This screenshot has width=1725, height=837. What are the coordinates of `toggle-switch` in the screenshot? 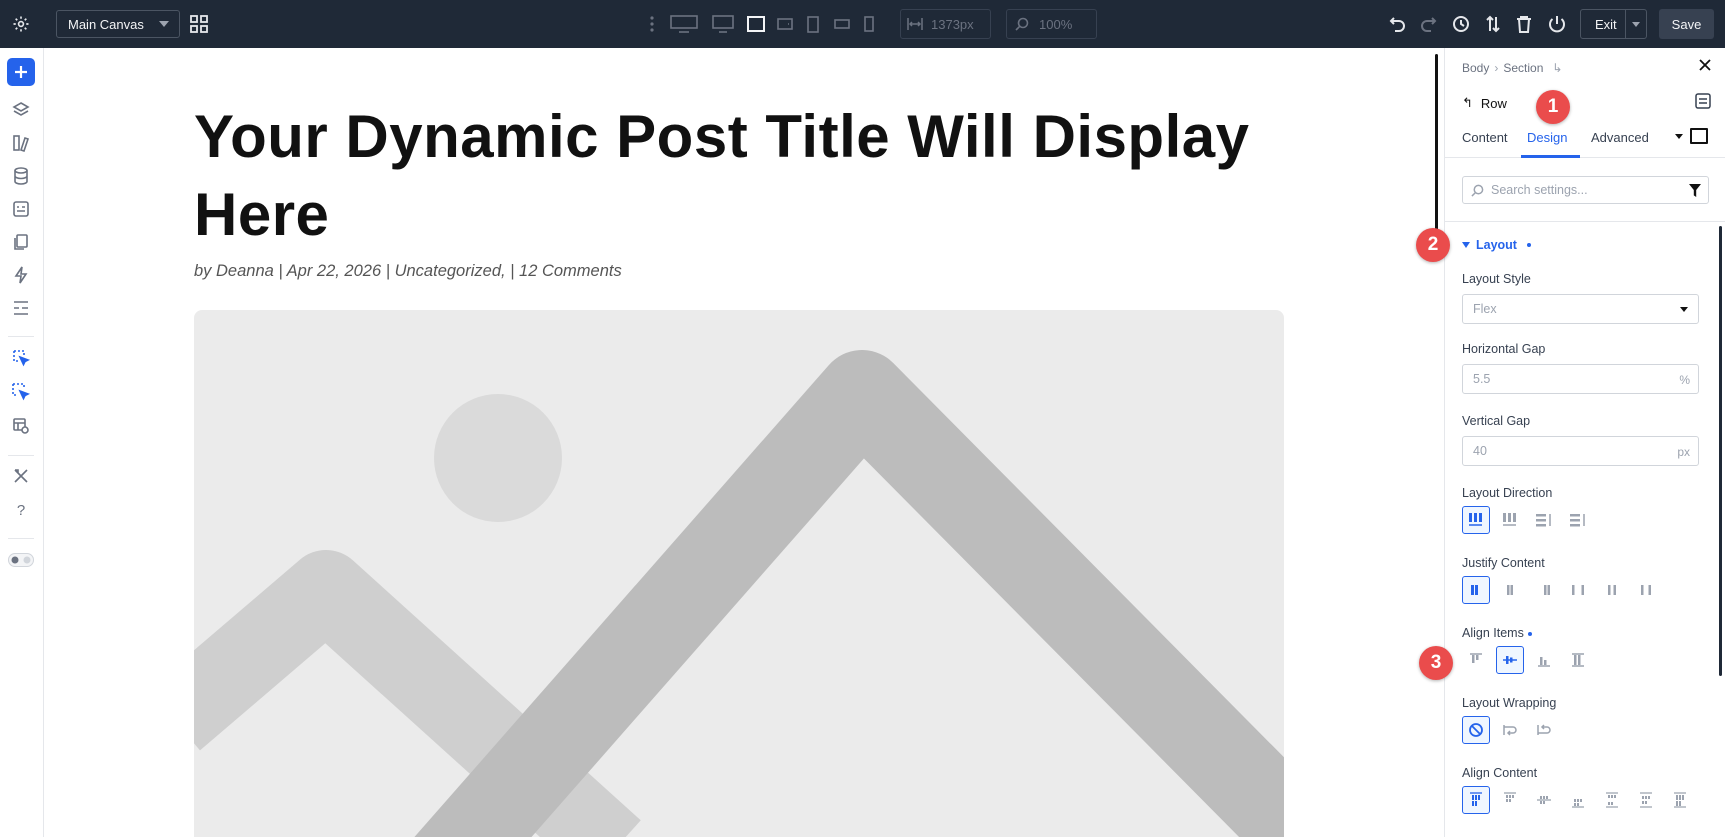 It's located at (21, 560).